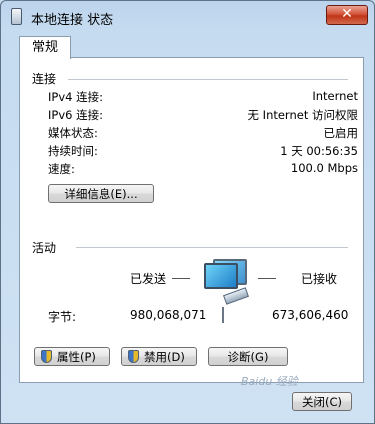 This screenshot has width=375, height=424. What do you see at coordinates (73, 151) in the screenshot?
I see `duration-label: 持续时间:` at bounding box center [73, 151].